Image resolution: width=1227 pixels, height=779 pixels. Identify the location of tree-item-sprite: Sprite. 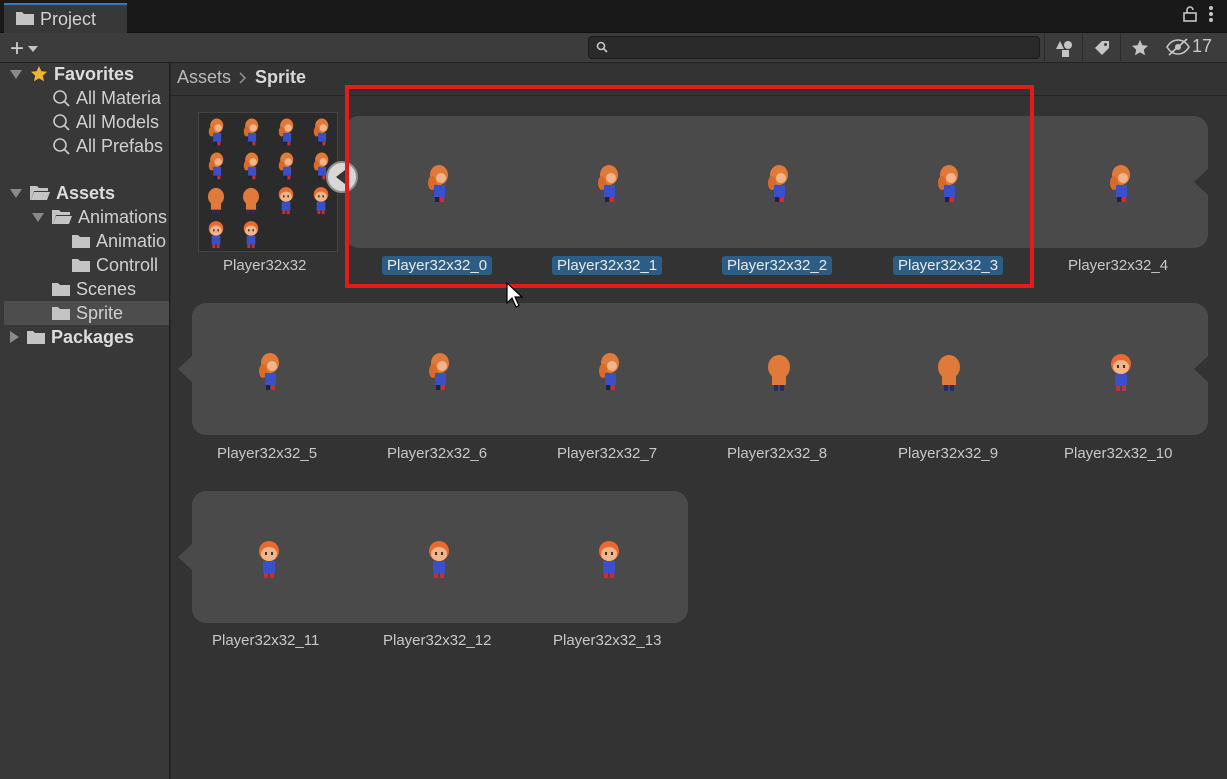
(86, 313).